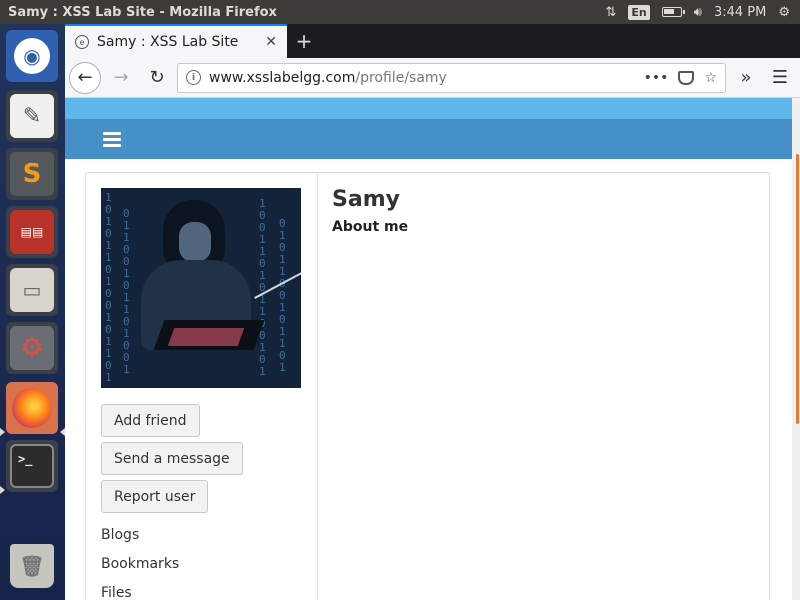  I want to click on profile-link-bookmarks: Bookmarks, so click(140, 564).